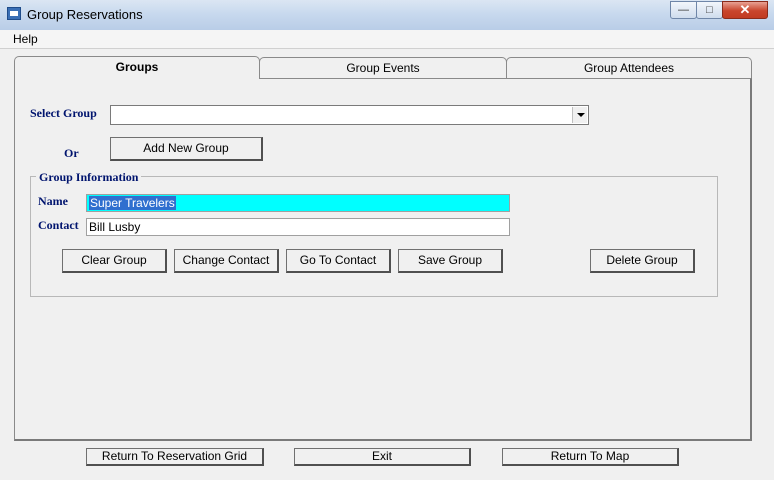  What do you see at coordinates (71, 153) in the screenshot?
I see `or-label: Or` at bounding box center [71, 153].